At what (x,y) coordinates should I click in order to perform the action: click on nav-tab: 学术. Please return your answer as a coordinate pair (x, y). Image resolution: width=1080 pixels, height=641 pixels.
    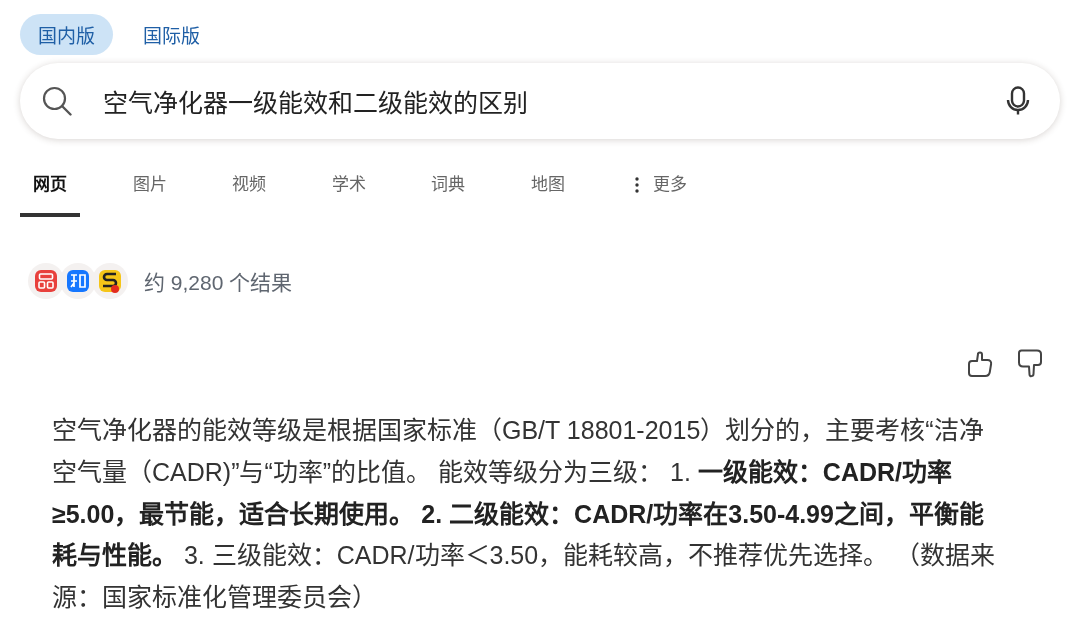
    Looking at the image, I should click on (348, 190).